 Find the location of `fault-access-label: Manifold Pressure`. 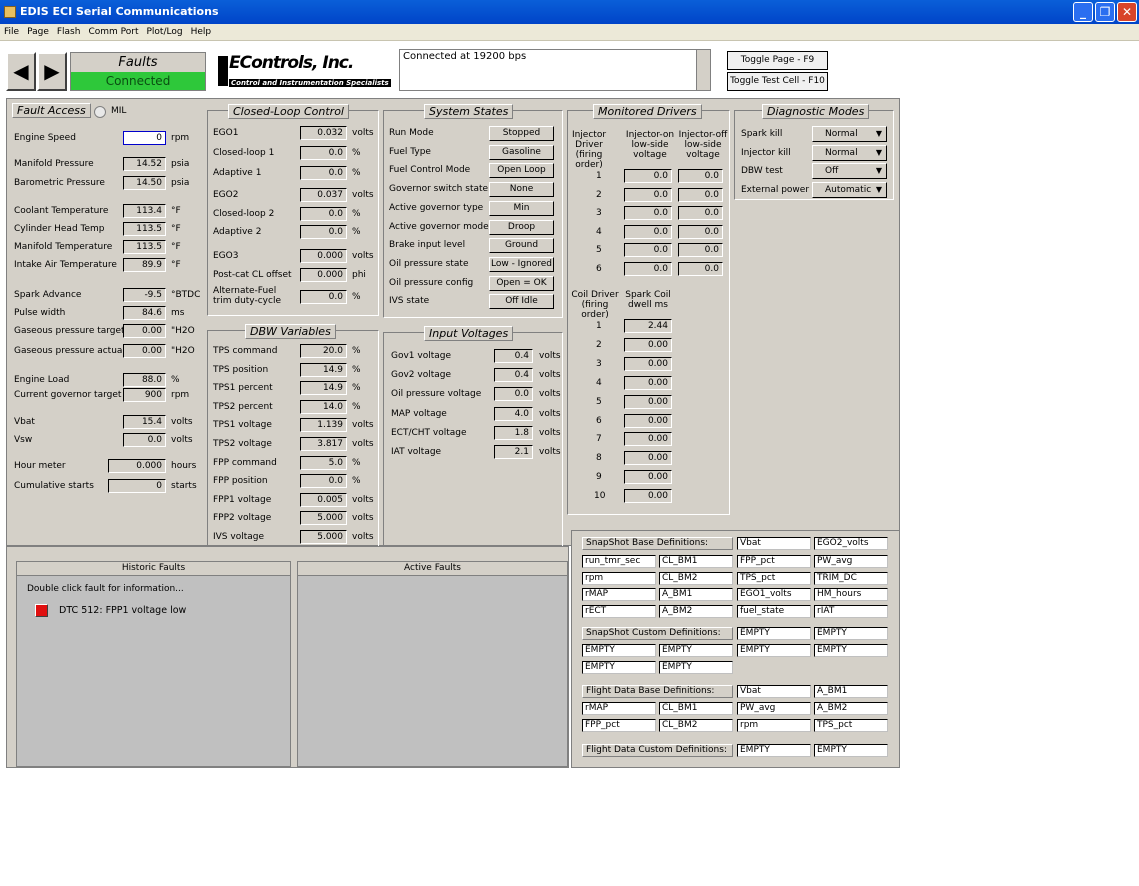

fault-access-label: Manifold Pressure is located at coordinates (54, 164).